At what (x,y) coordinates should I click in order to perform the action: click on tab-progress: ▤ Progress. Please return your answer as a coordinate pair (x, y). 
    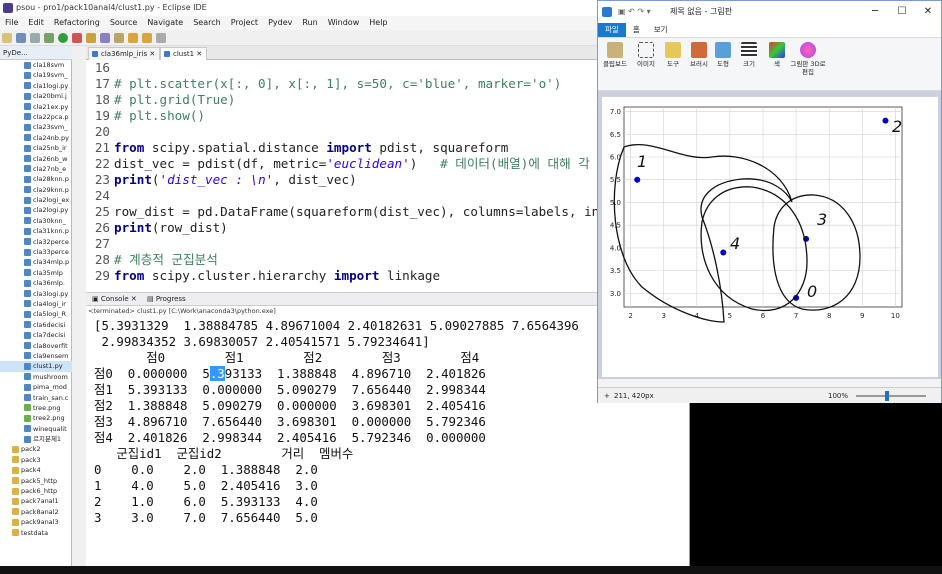
    Looking at the image, I should click on (166, 299).